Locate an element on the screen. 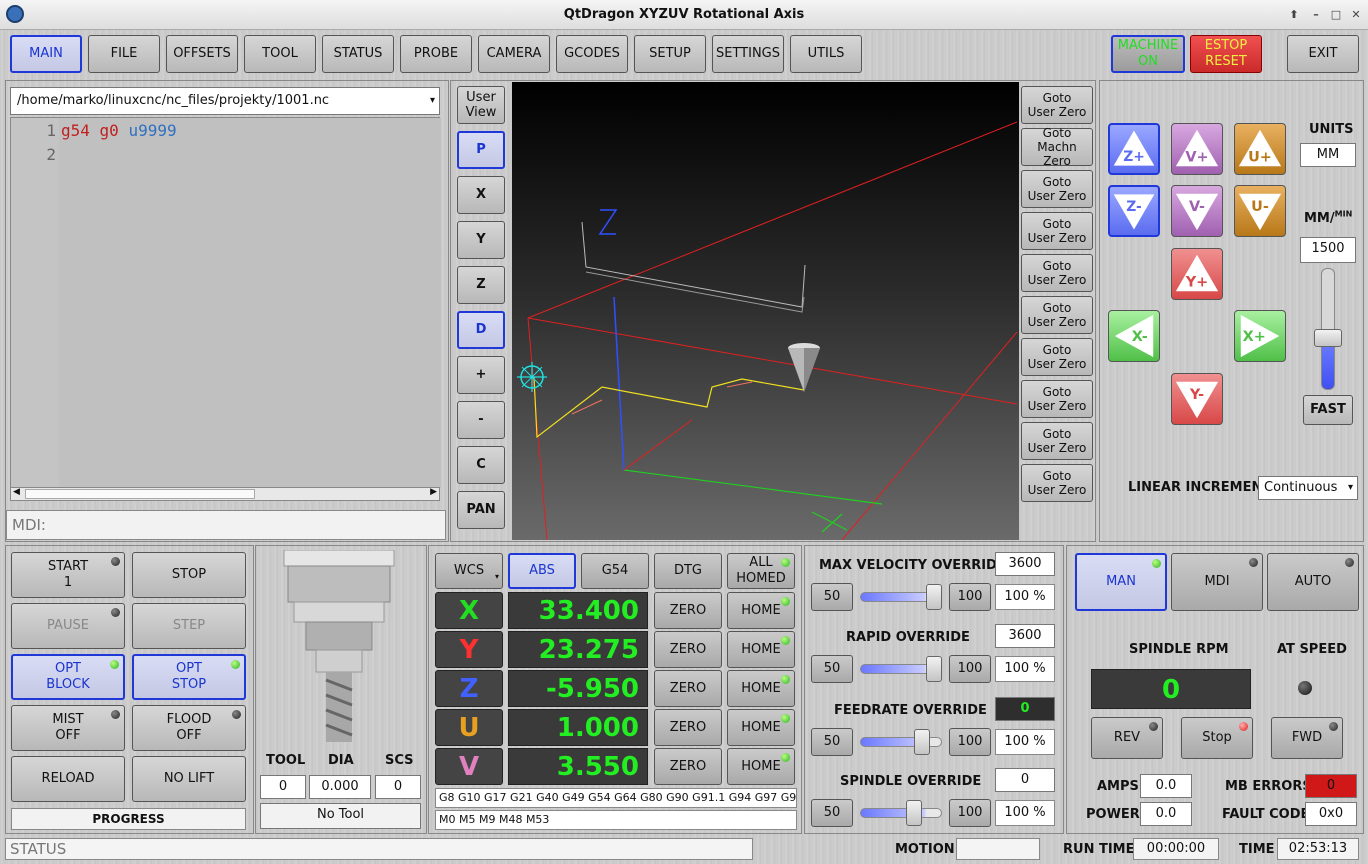 The image size is (1368, 864). no-lift-button: NO LIFT is located at coordinates (189, 779).